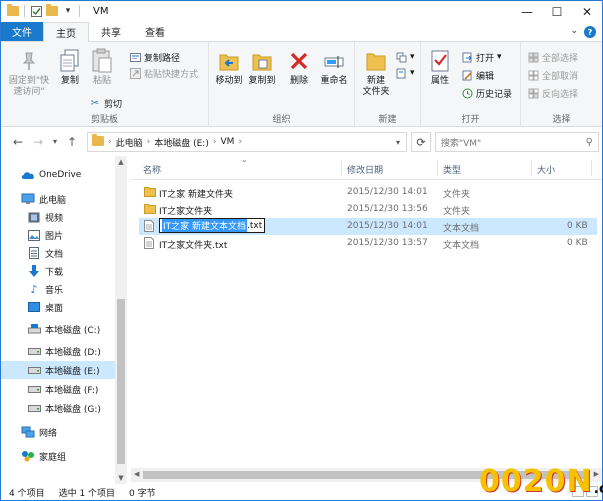 Image resolution: width=603 pixels, height=501 pixels. I want to click on nav-item-drive-d: 本地磁盘 (D:), so click(58, 351).